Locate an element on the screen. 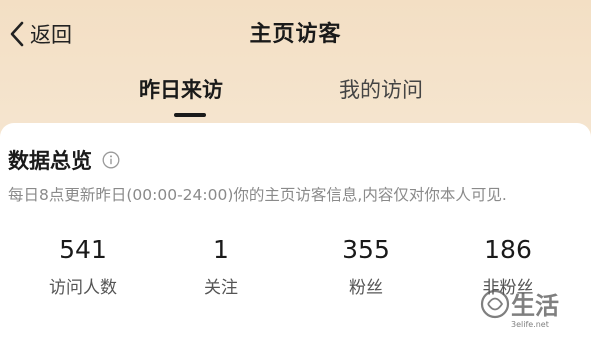 This screenshot has width=591, height=353. info-circle-icon is located at coordinates (111, 160).